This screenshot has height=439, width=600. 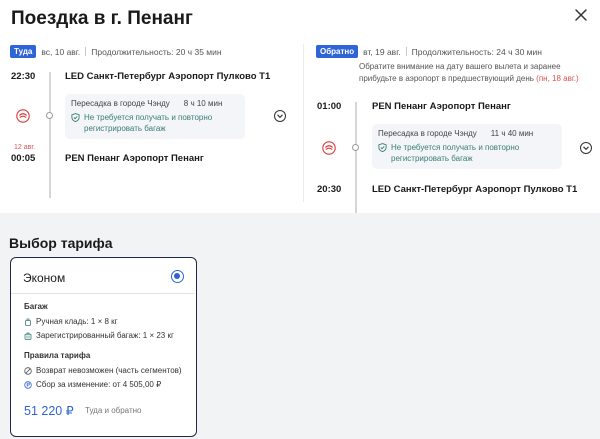 What do you see at coordinates (581, 15) in the screenshot?
I see `close-icon` at bounding box center [581, 15].